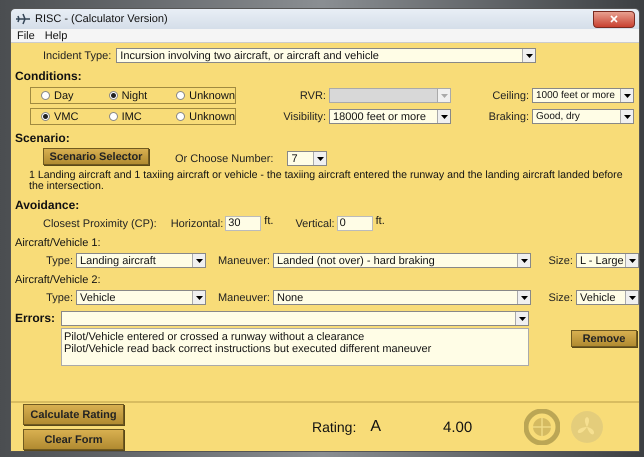 This screenshot has height=457, width=644. What do you see at coordinates (326, 55) in the screenshot?
I see `dropdown: Incursion involving two aircraft, or aircraft and vehicle` at bounding box center [326, 55].